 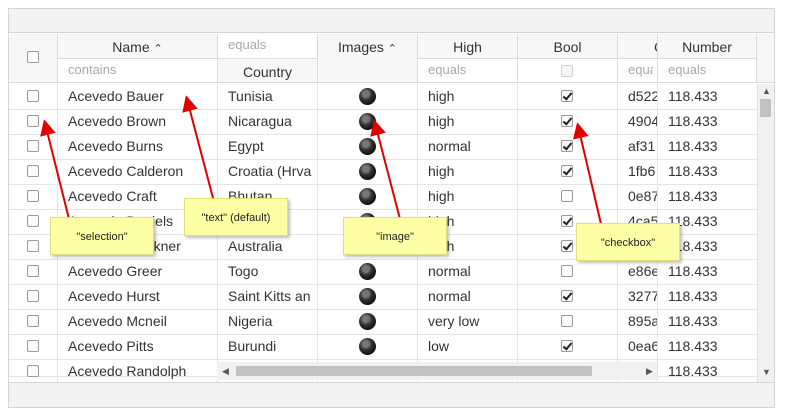 What do you see at coordinates (628, 242) in the screenshot?
I see `annotation-checkbox: "checkbox"` at bounding box center [628, 242].